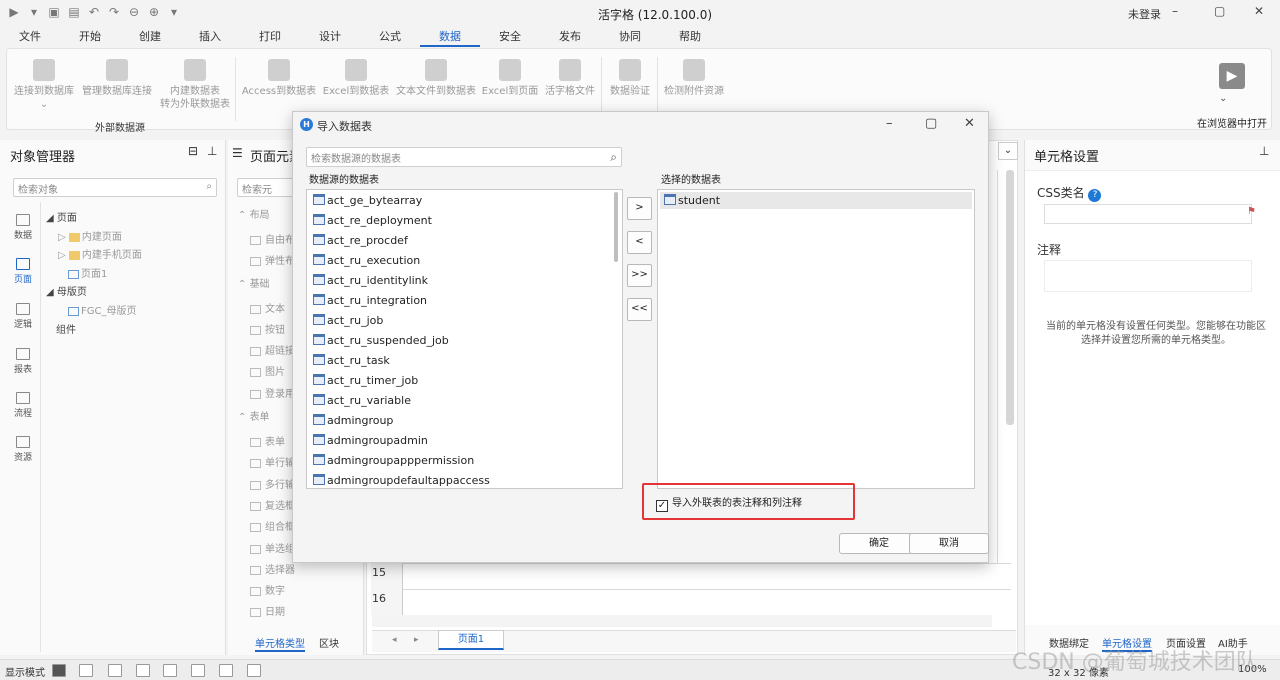 The height and width of the screenshot is (680, 1280). Describe the element at coordinates (30, 37) in the screenshot. I see `menu-item: 文件` at that location.